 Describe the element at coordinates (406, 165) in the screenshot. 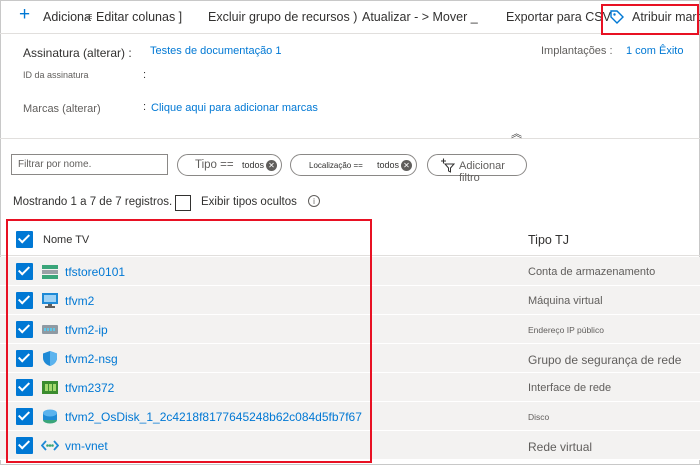

I see `clear-location-filter-icon: ✕` at that location.